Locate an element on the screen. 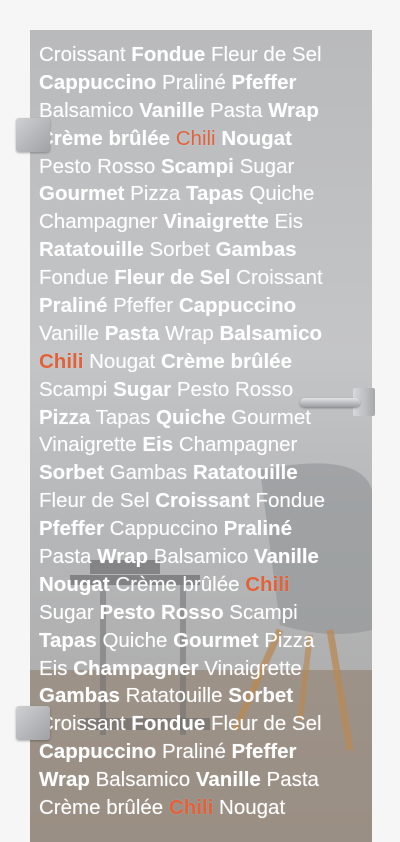 The width and height of the screenshot is (400, 842). text-line: Chili Nougat Crème brûlée is located at coordinates (204, 362).